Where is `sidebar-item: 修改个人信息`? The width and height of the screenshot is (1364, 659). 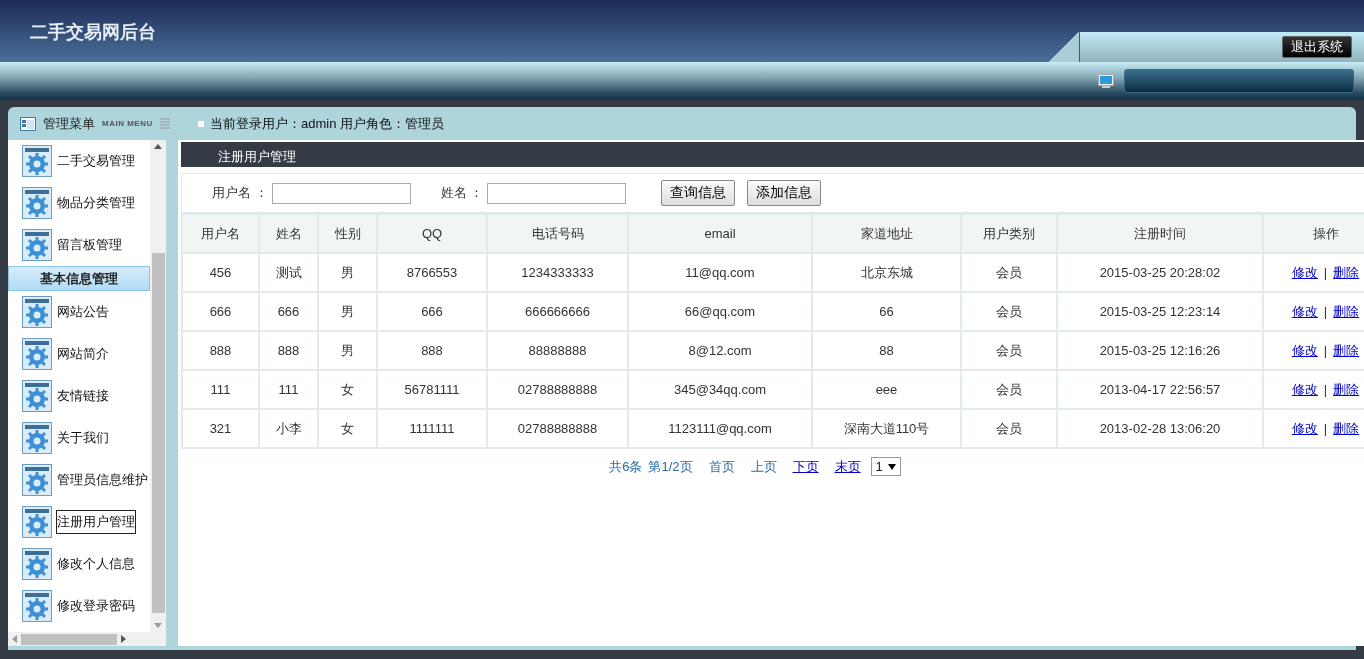
sidebar-item: 修改个人信息 is located at coordinates (96, 564).